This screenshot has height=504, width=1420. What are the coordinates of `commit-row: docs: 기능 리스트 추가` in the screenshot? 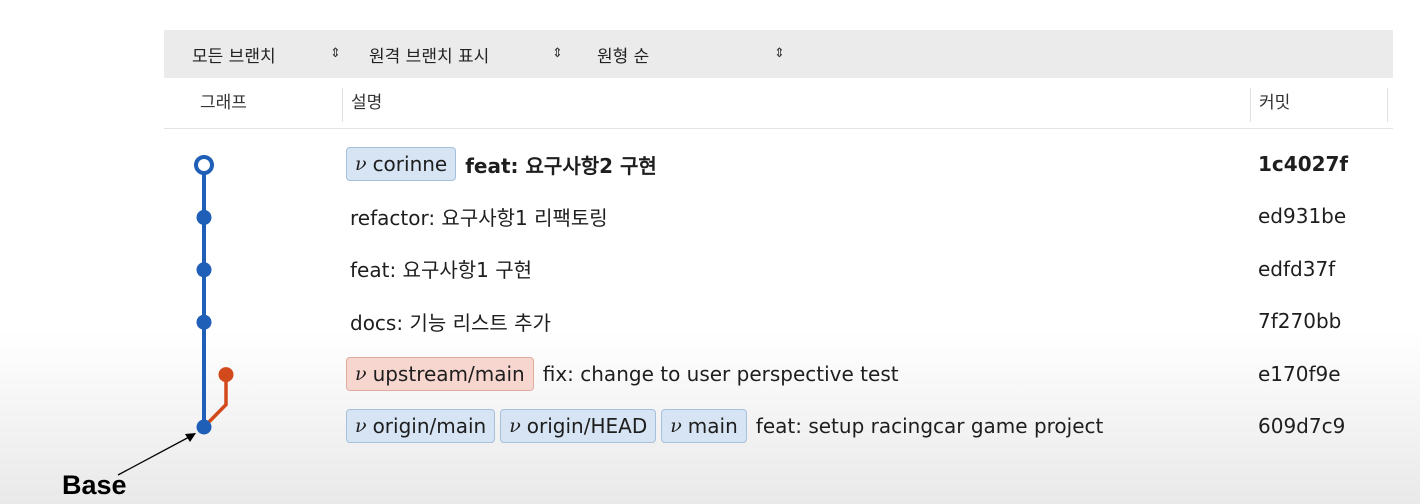 It's located at (448, 321).